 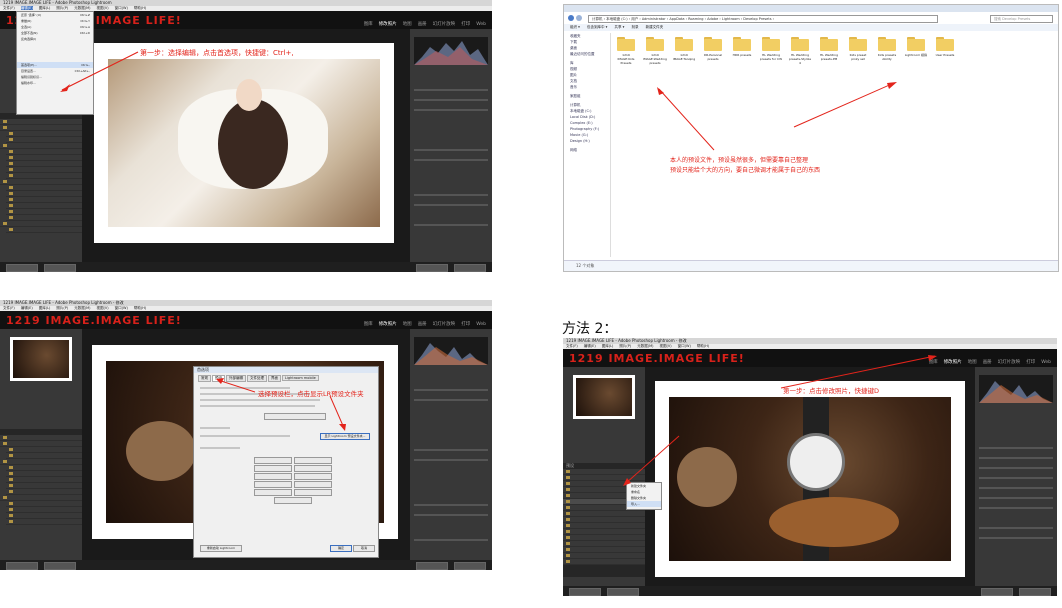 What do you see at coordinates (571, 18) in the screenshot?
I see `back-button` at bounding box center [571, 18].